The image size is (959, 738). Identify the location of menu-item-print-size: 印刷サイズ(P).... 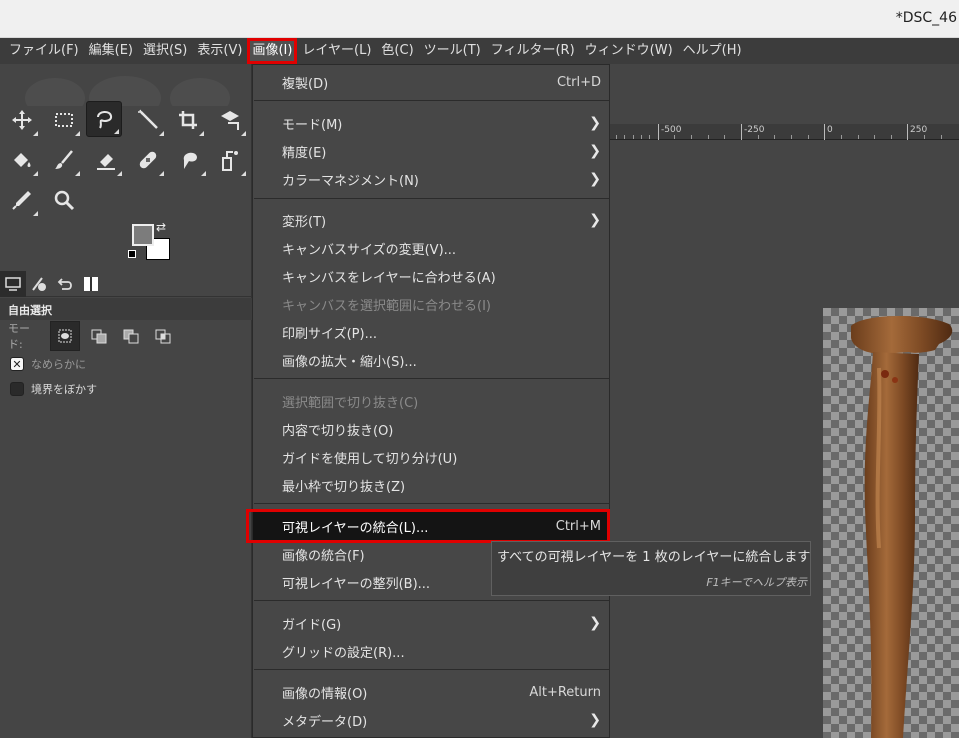
(431, 332).